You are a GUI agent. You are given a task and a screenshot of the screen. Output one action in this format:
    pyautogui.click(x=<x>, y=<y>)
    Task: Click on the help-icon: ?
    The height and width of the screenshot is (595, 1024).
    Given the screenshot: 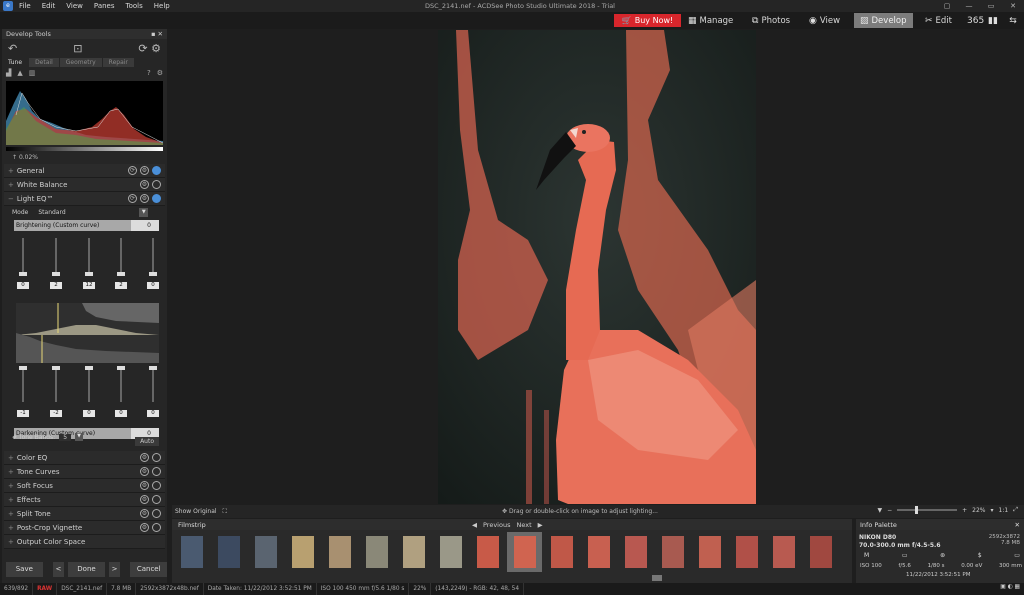 What is the action you would take?
    pyautogui.click(x=149, y=73)
    